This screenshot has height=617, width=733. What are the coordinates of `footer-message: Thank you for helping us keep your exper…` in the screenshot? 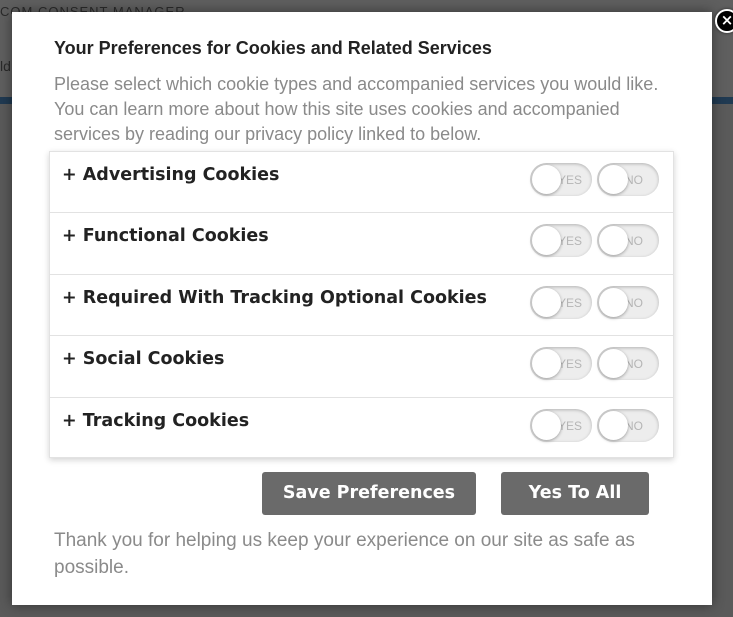 It's located at (344, 554).